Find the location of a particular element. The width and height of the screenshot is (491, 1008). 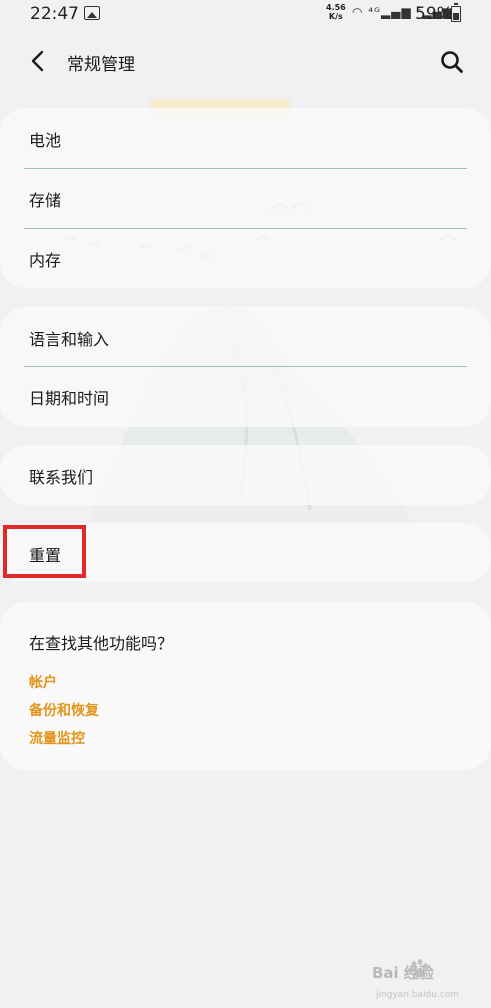

search-icon is located at coordinates (452, 62).